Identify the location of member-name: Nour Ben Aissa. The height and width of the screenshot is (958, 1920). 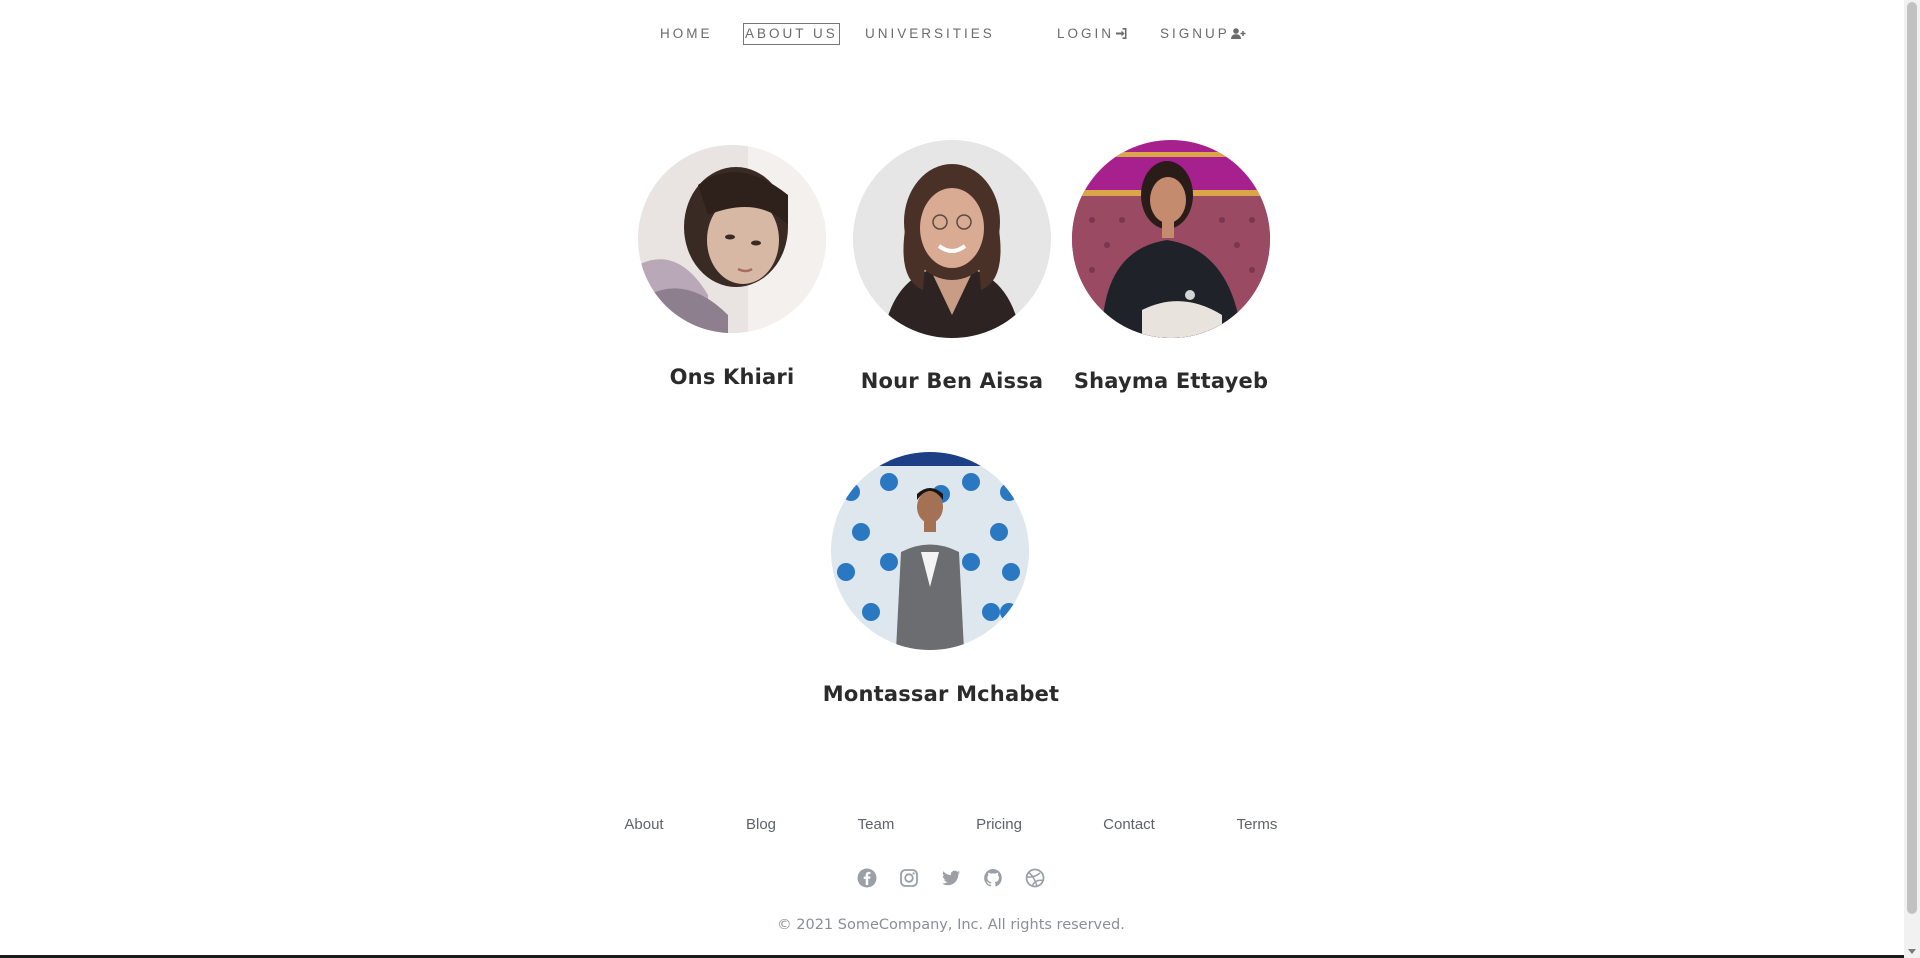
(952, 381).